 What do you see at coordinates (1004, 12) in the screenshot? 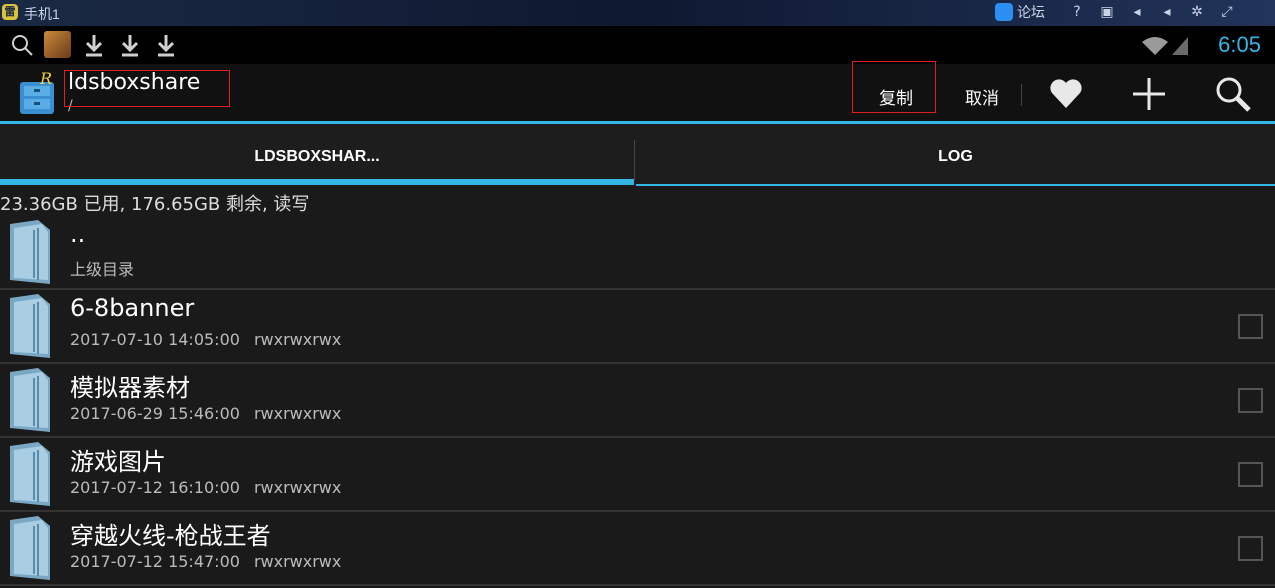
I see `forum-icon` at bounding box center [1004, 12].